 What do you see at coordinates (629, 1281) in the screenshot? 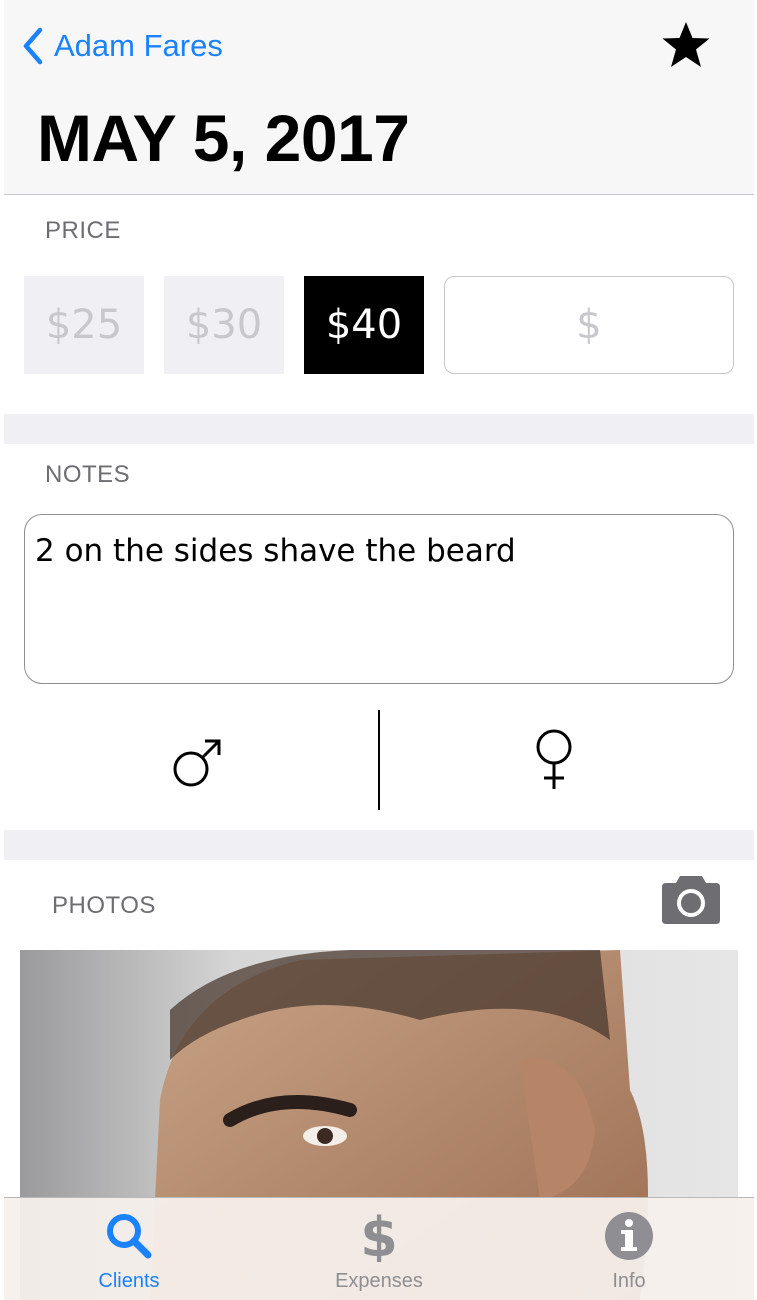
I see `tab-info-label: Info` at bounding box center [629, 1281].